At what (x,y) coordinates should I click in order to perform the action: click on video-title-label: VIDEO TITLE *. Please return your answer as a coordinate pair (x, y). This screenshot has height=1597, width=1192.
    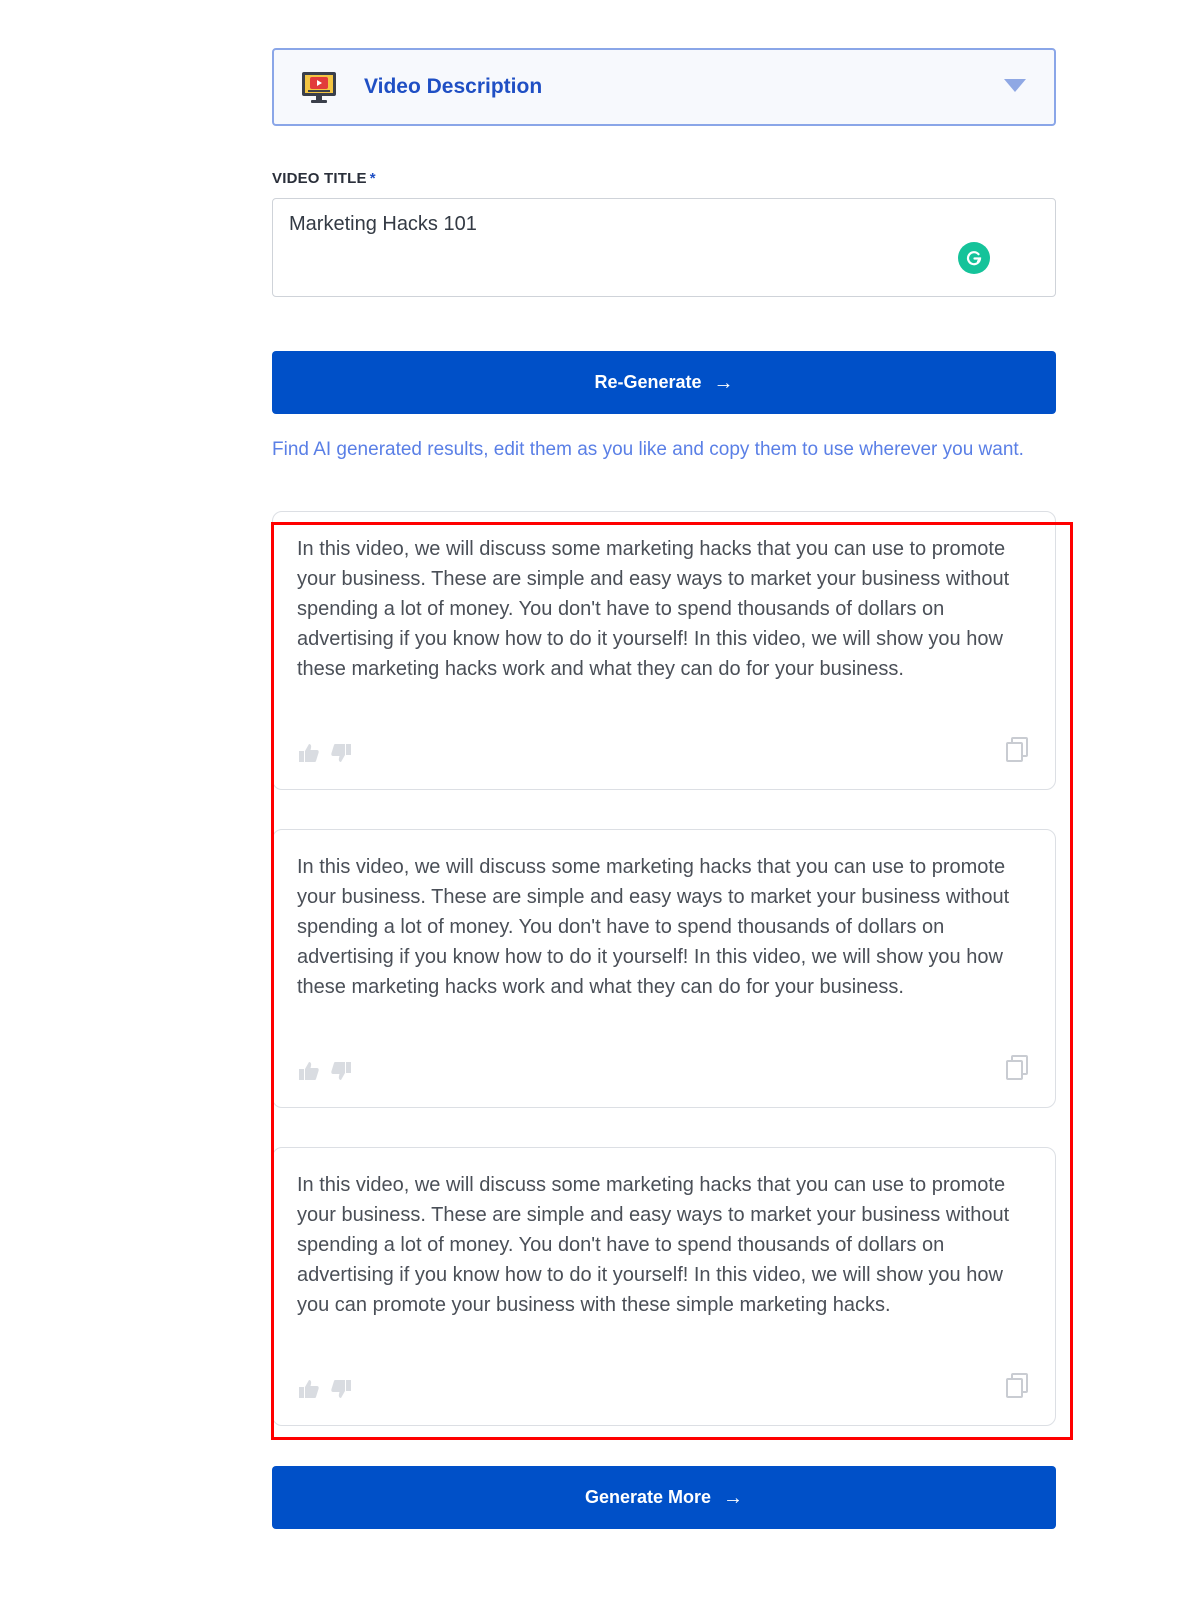
    Looking at the image, I should click on (324, 178).